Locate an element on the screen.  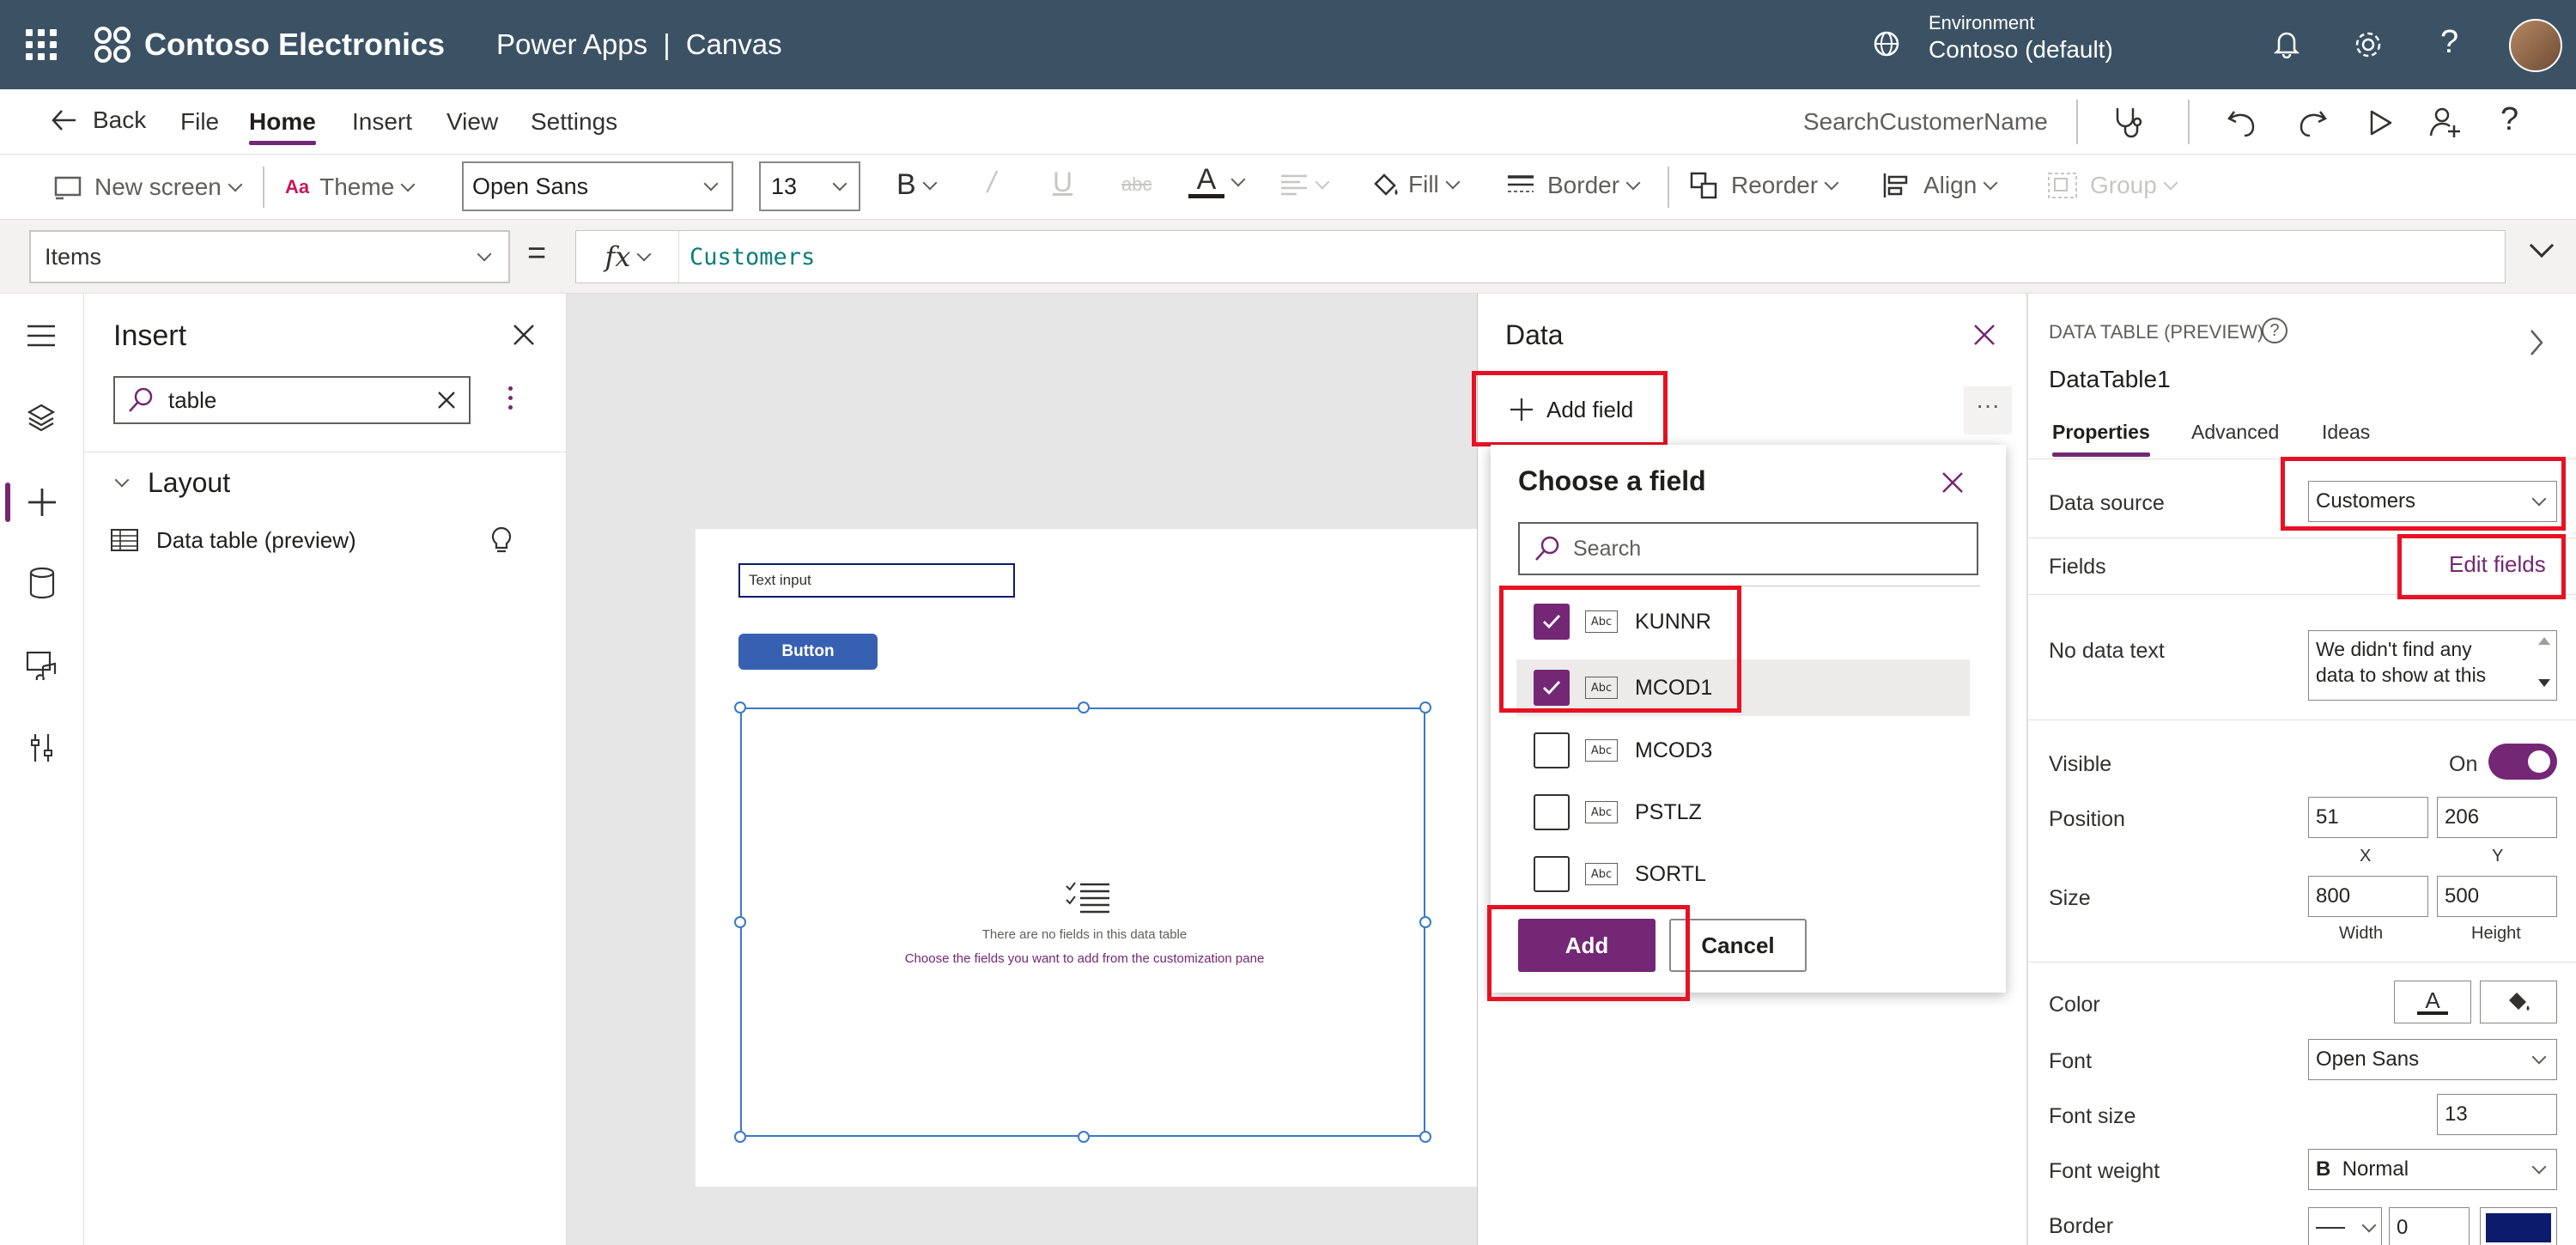
font-color-button: A is located at coordinates (1217, 182).